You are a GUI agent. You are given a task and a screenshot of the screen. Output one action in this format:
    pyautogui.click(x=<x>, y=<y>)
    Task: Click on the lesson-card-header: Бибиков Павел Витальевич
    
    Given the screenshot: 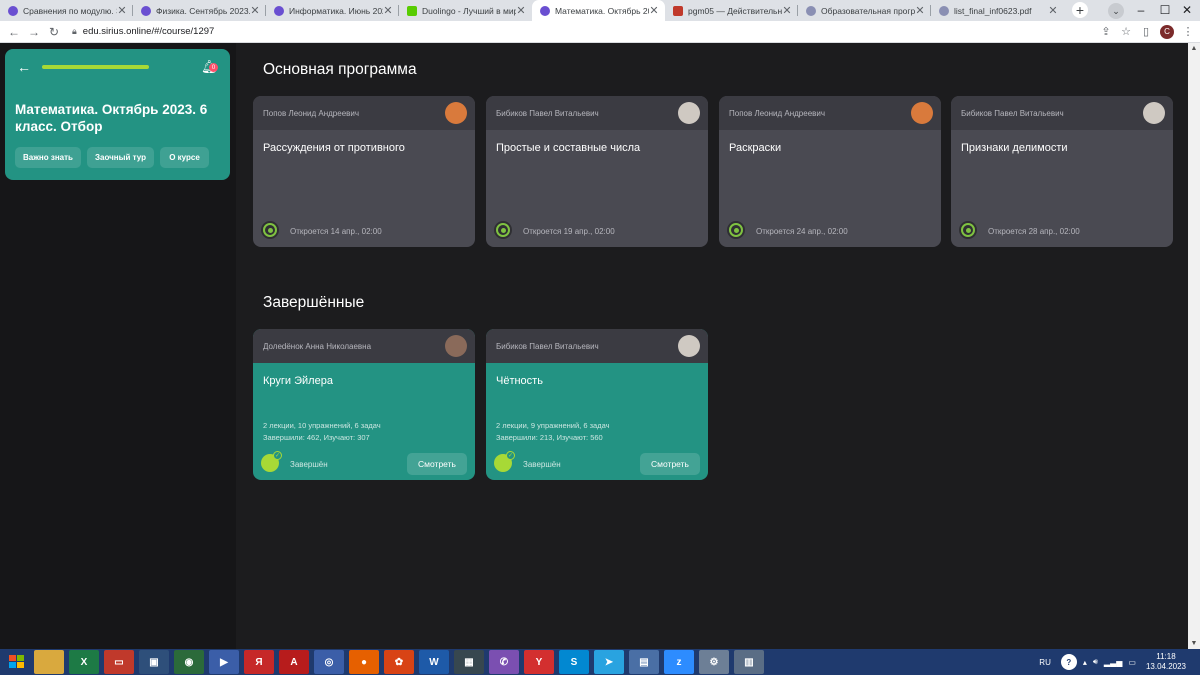 What is the action you would take?
    pyautogui.click(x=1062, y=113)
    